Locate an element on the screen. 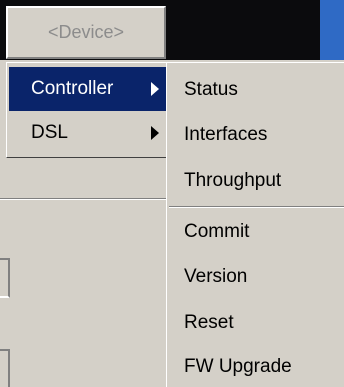  menu-item-label: Commit is located at coordinates (217, 231).